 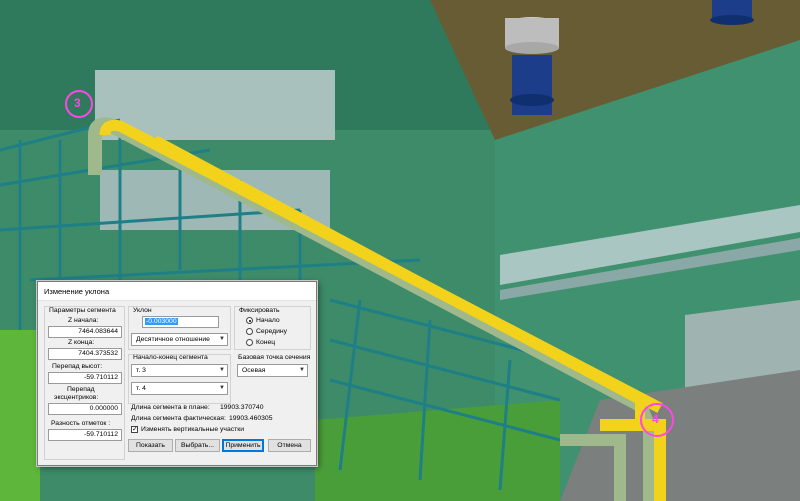 What do you see at coordinates (259, 310) in the screenshot?
I see `fix-label: Фиксировать` at bounding box center [259, 310].